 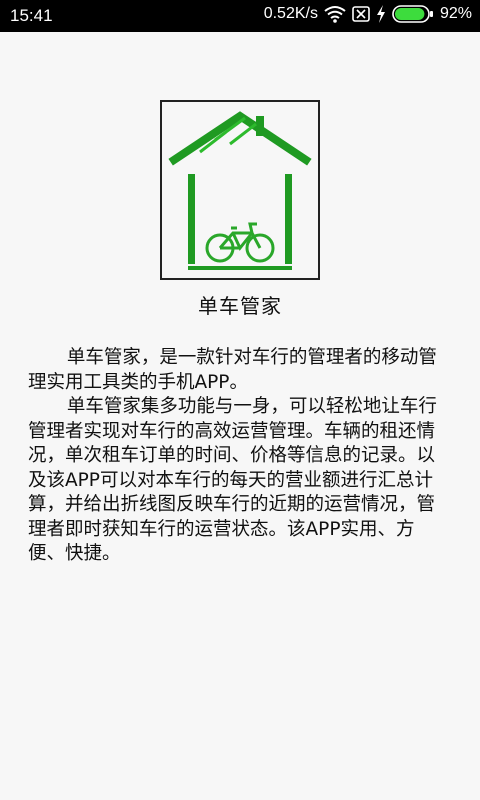 I want to click on battery-percent: 92%, so click(x=455, y=13).